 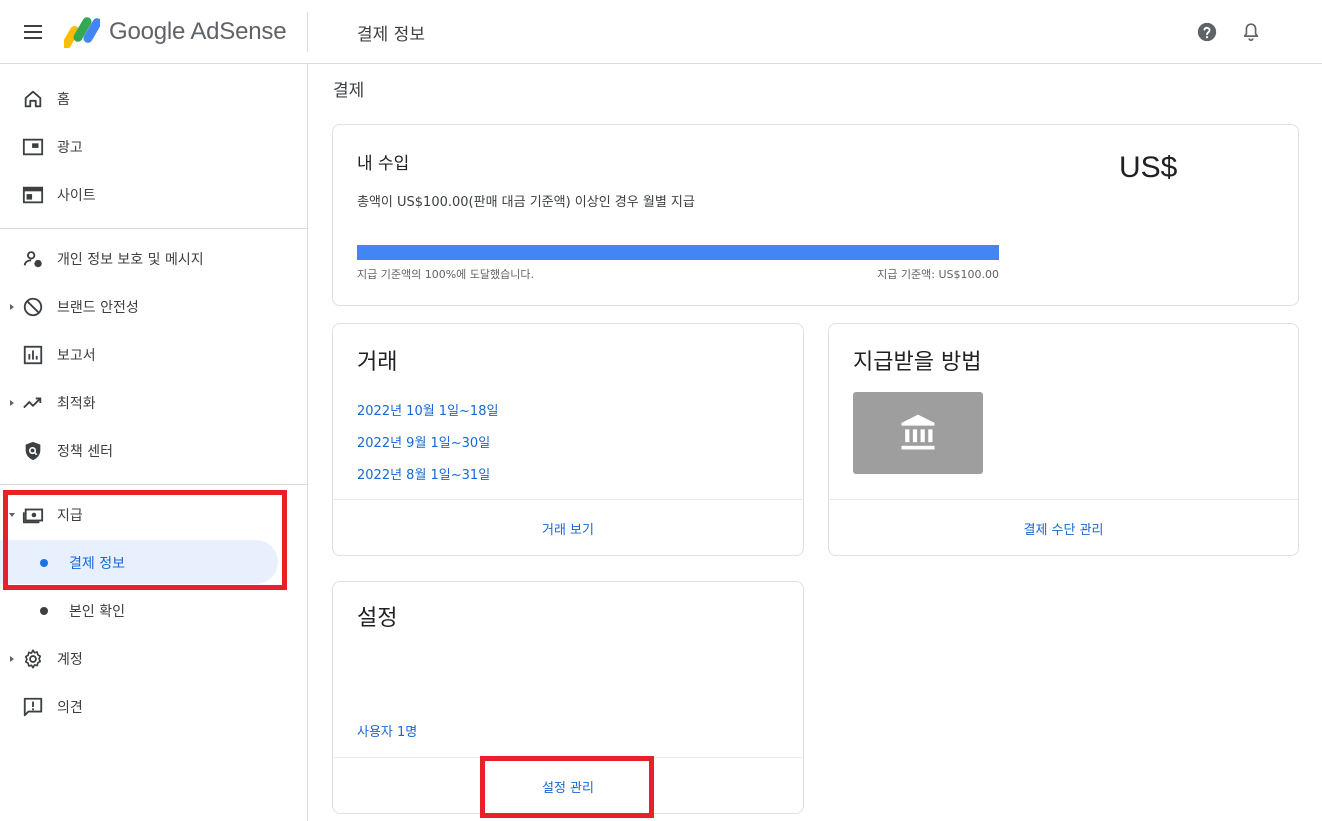 What do you see at coordinates (198, 31) in the screenshot?
I see `app-name: Google AdSense` at bounding box center [198, 31].